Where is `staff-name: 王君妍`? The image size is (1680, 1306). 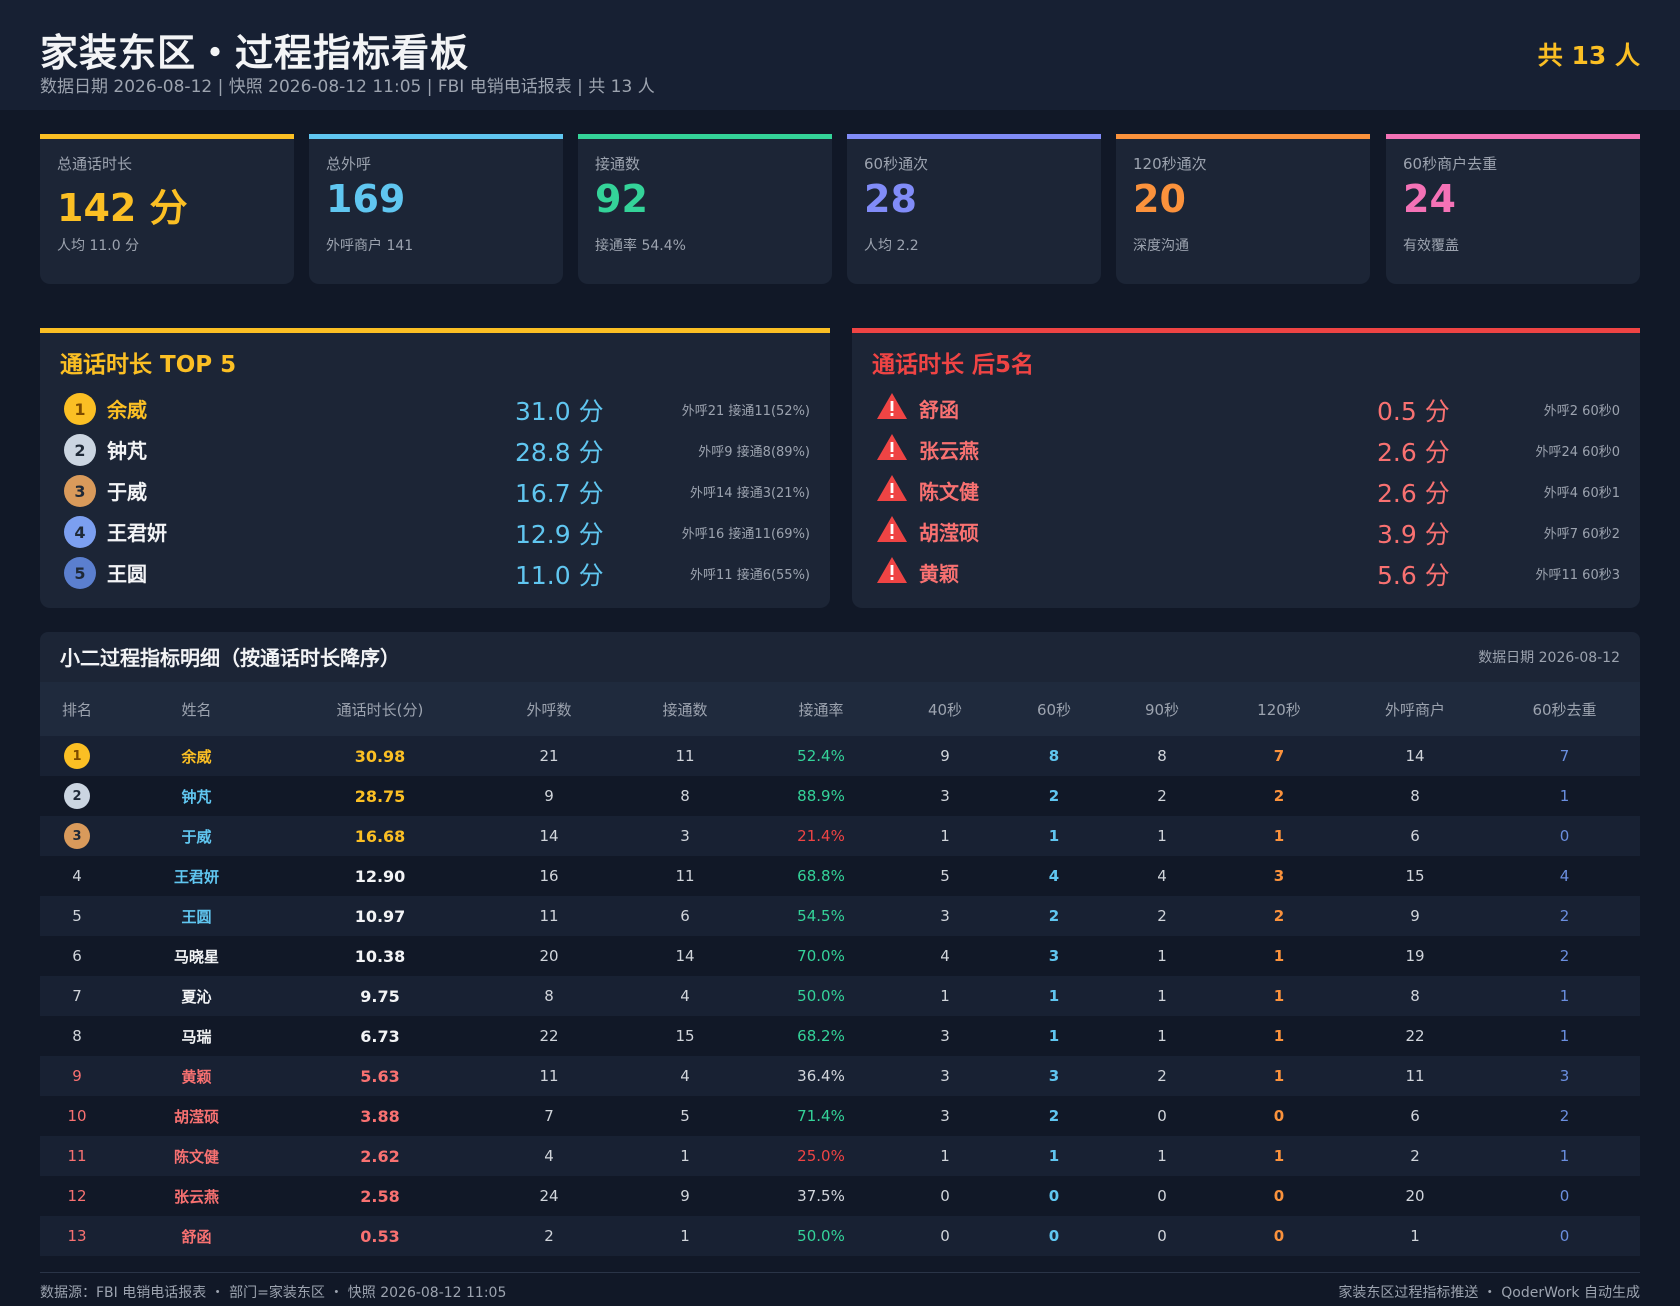 staff-name: 王君妍 is located at coordinates (137, 533).